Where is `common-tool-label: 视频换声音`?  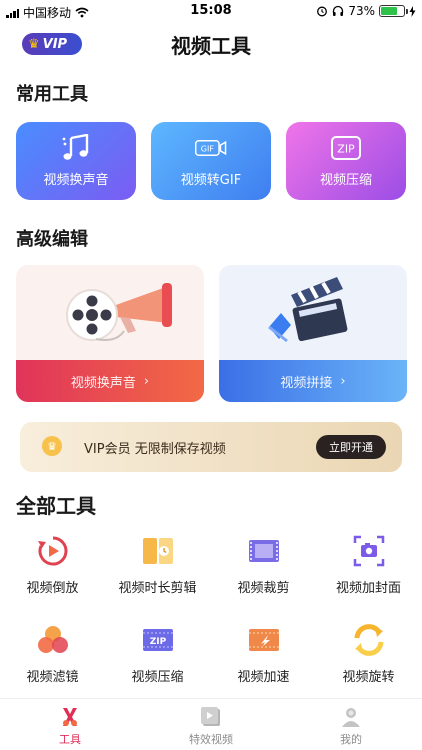
common-tool-label: 视频换声音 is located at coordinates (76, 180).